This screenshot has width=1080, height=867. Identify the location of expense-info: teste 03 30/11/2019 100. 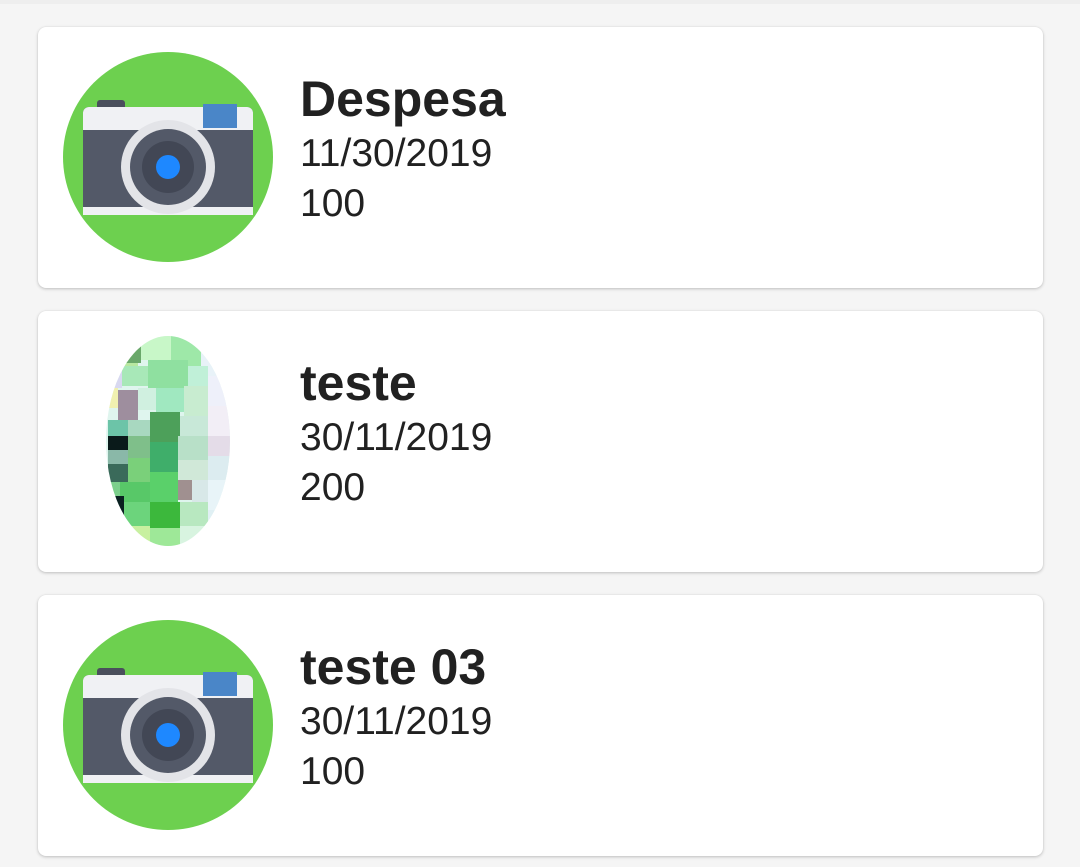
(396, 717).